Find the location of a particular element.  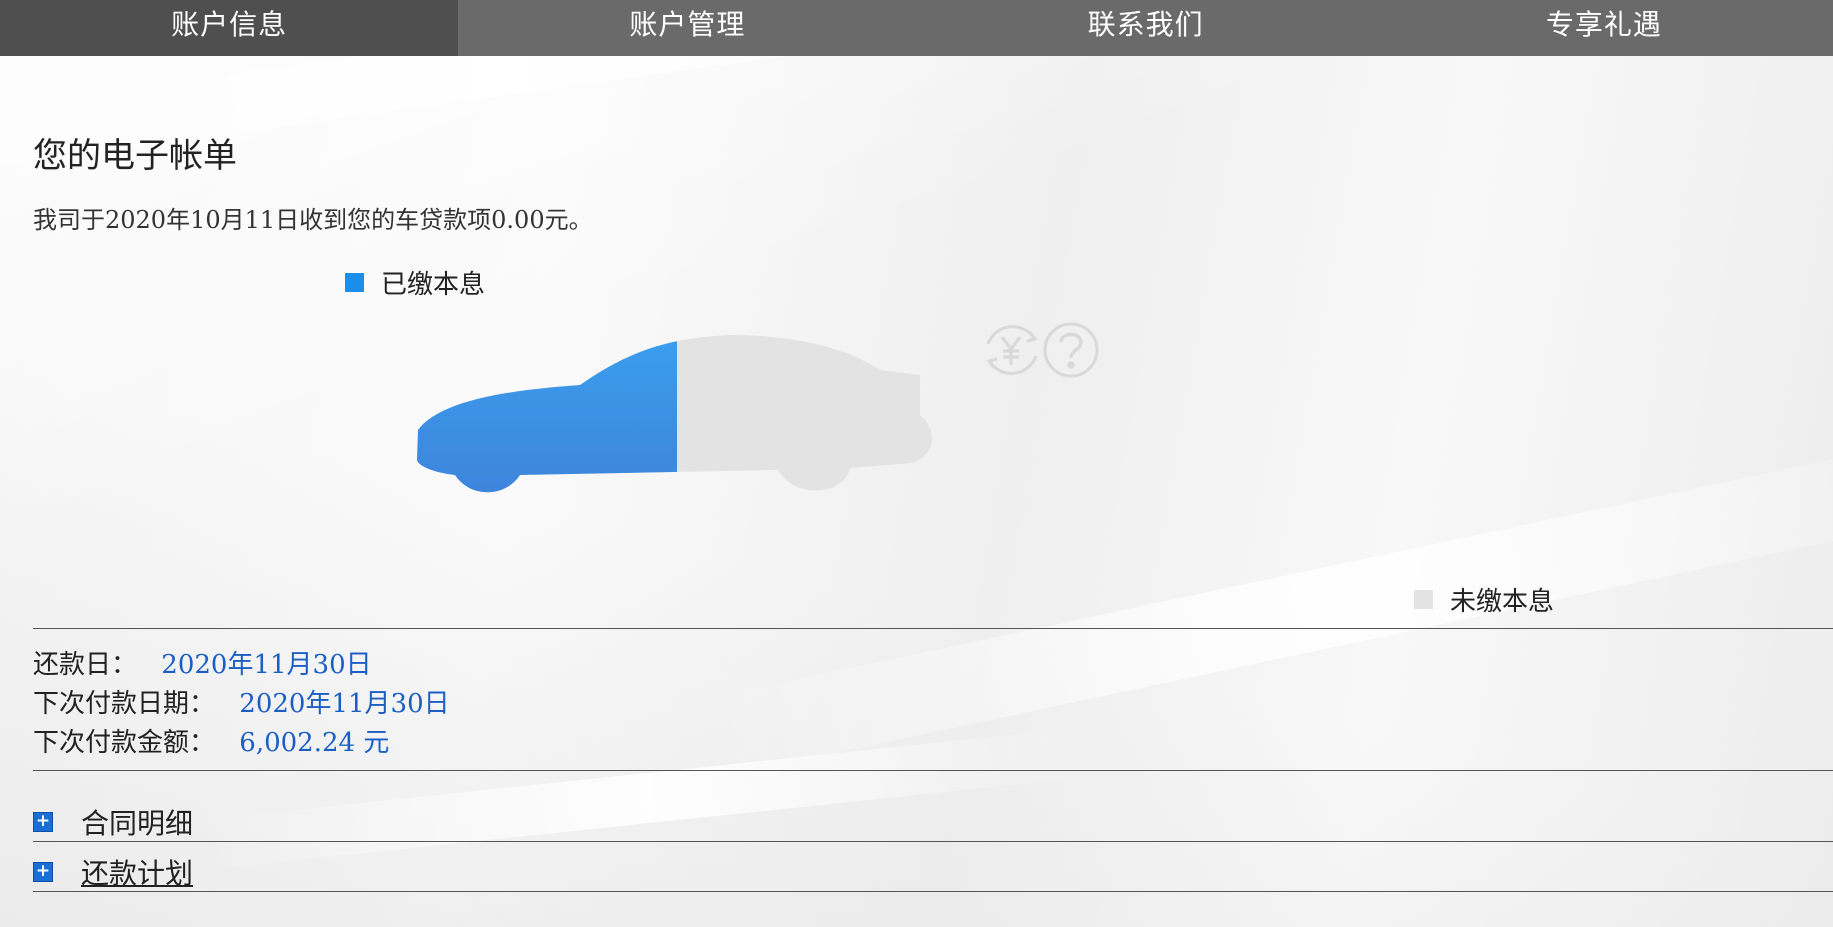

next-date-value: 2020年11月30日 is located at coordinates (344, 704).